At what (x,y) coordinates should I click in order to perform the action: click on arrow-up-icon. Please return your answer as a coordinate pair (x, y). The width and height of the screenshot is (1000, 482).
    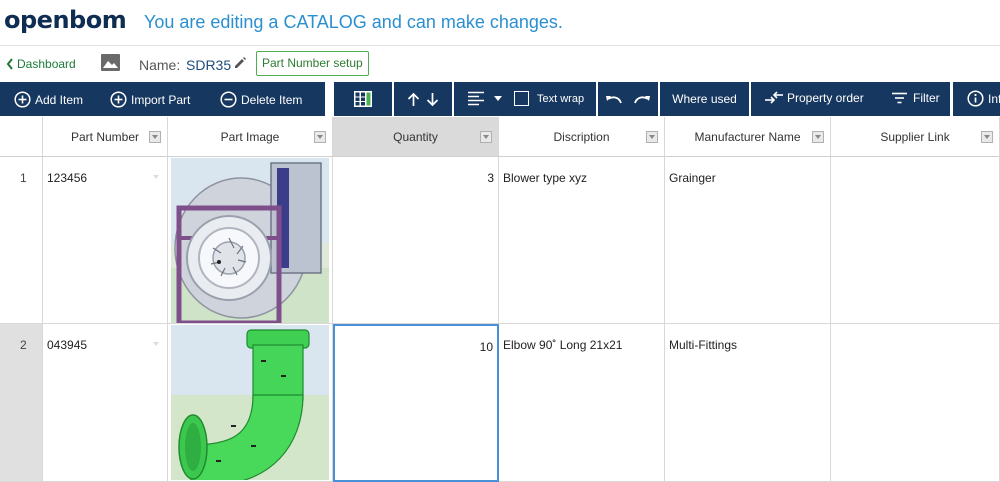
    Looking at the image, I should click on (413, 99).